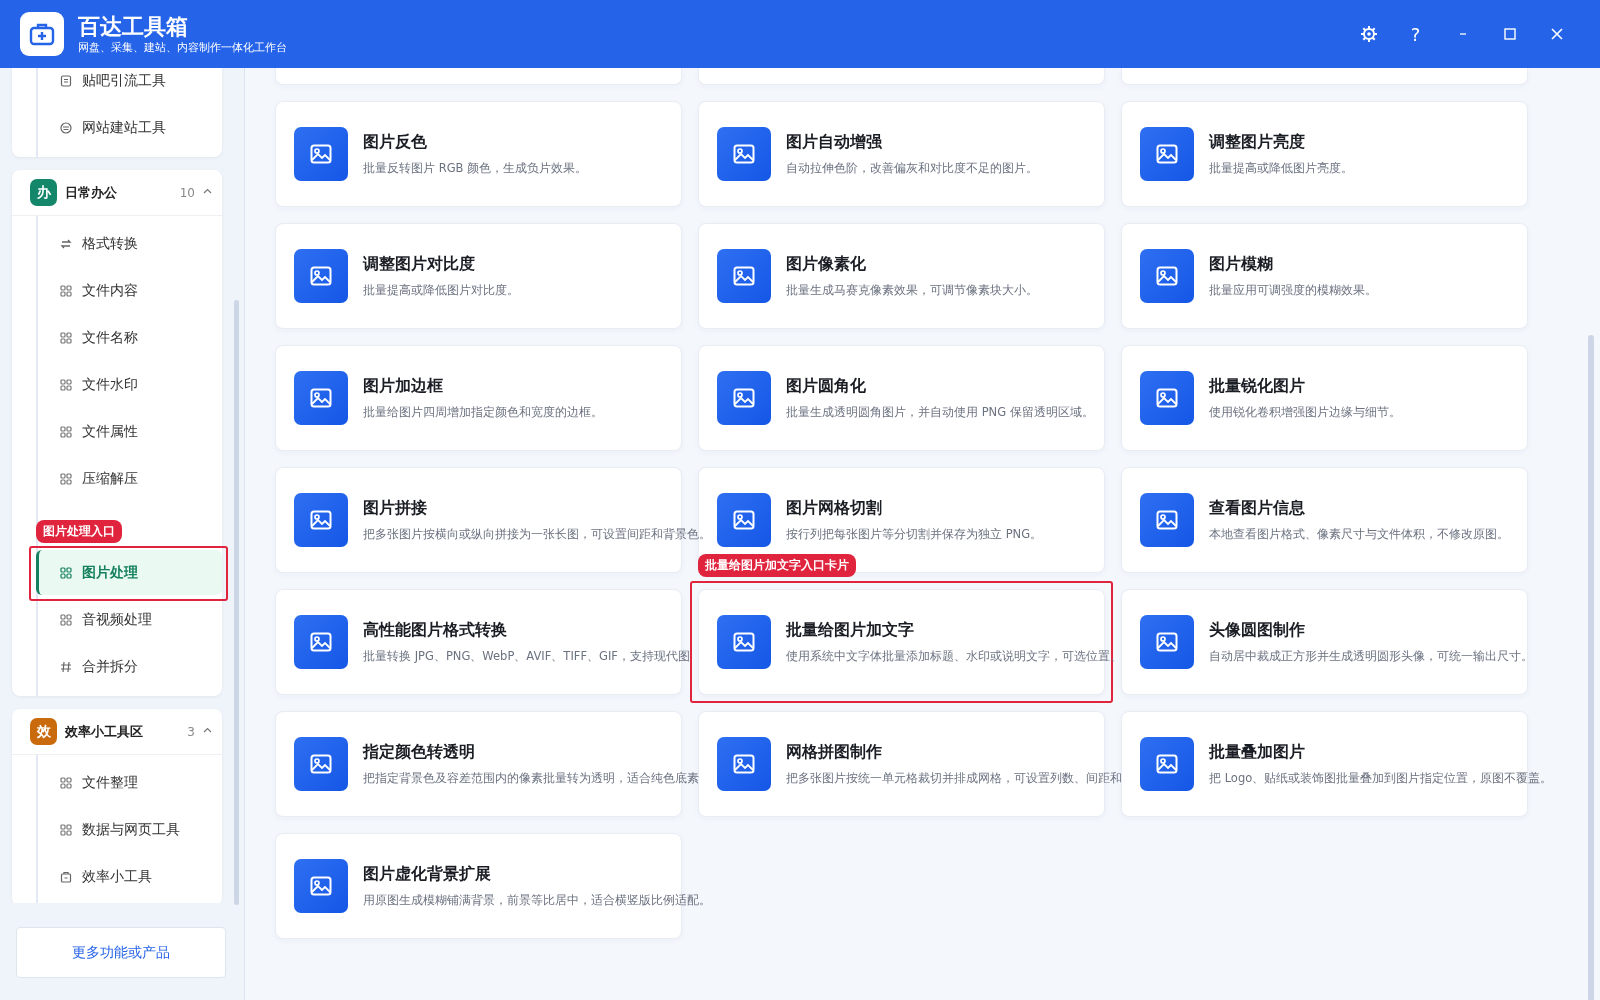  What do you see at coordinates (537, 900) in the screenshot?
I see `tool-description: 用原图生成模糊铺满背景，前景等比居中，适合横竖版比例适配。` at bounding box center [537, 900].